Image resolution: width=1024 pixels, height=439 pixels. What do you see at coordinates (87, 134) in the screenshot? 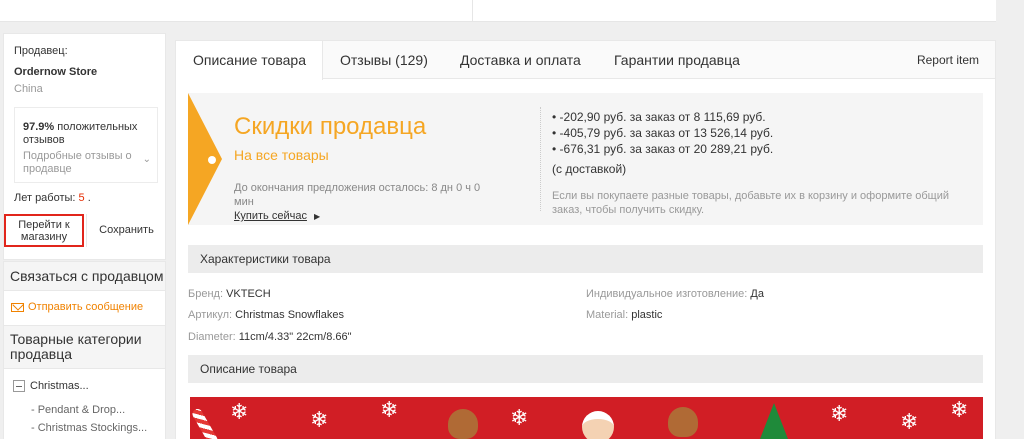
I see `positive-feedback: 97.9% положительных отзывов` at bounding box center [87, 134].